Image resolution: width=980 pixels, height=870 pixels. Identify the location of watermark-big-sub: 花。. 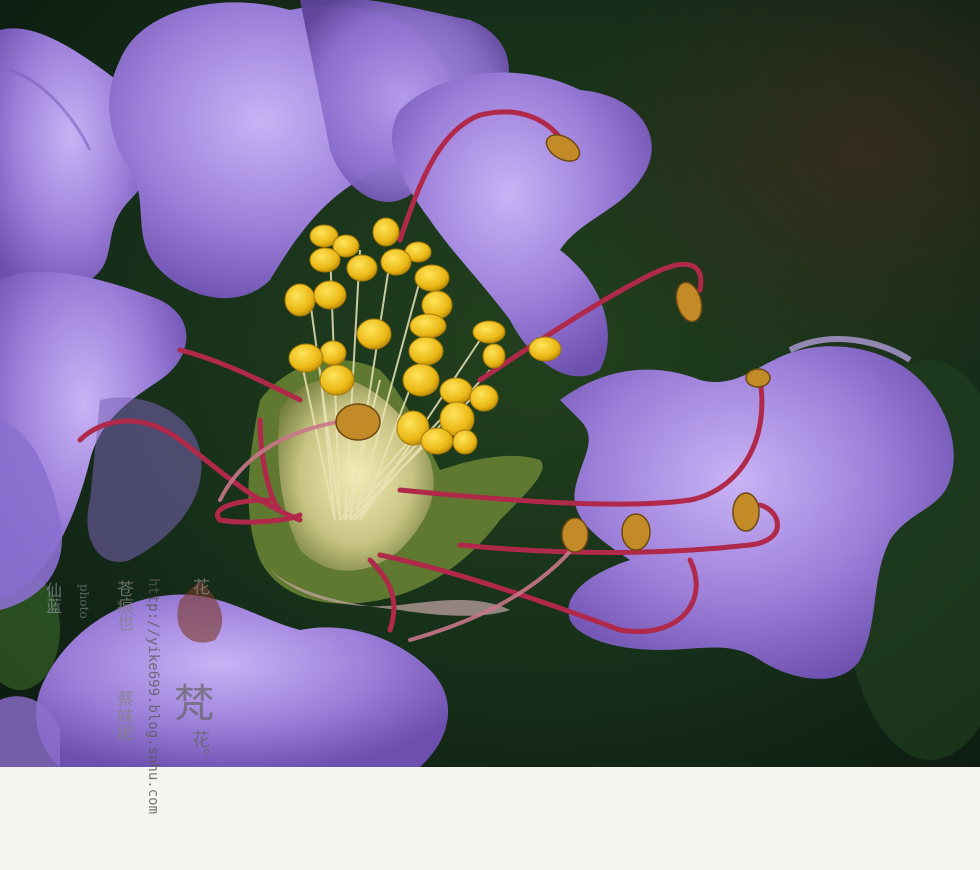
(199, 748).